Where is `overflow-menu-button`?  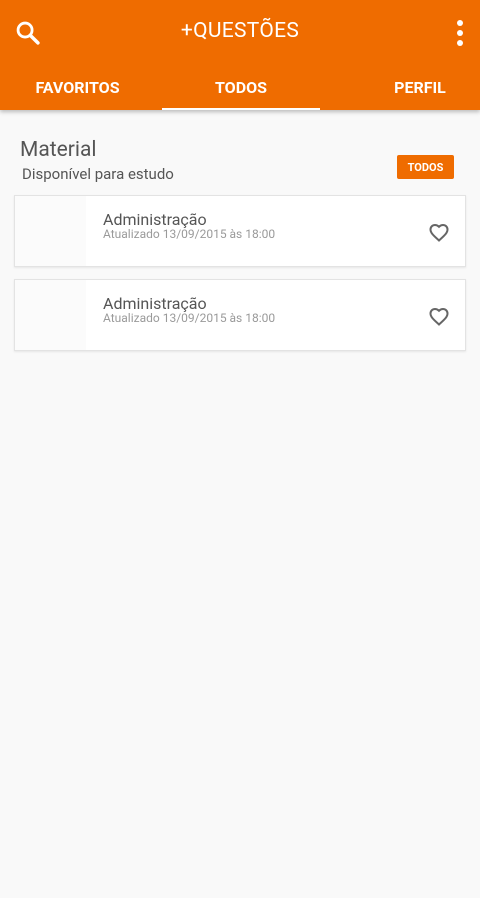
overflow-menu-button is located at coordinates (460, 33).